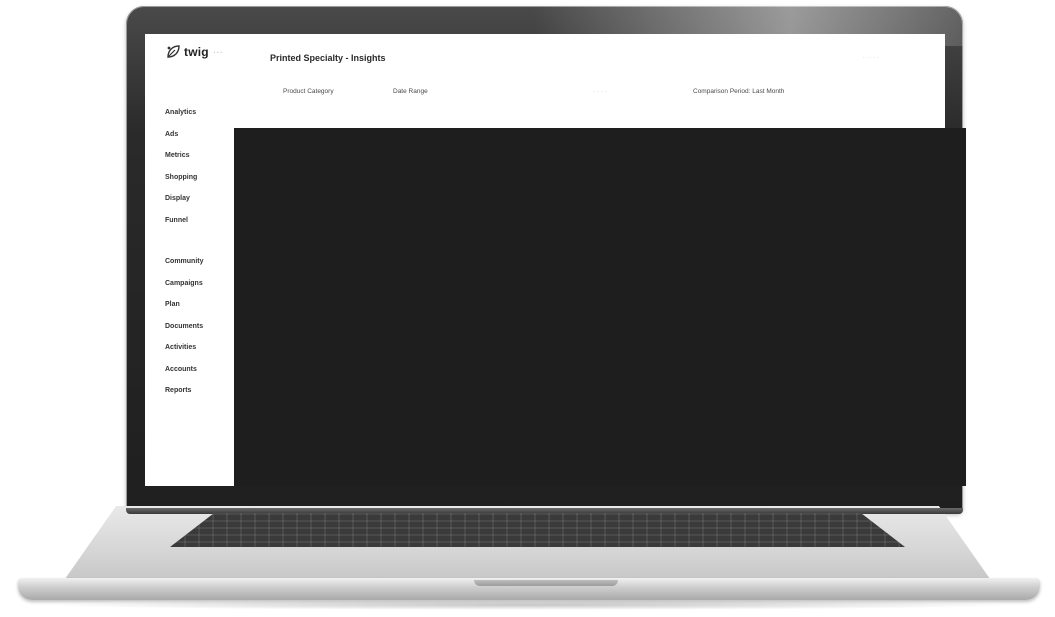 The height and width of the screenshot is (617, 1055). Describe the element at coordinates (201, 348) in the screenshot. I see `sidebar-item: Activities` at that location.